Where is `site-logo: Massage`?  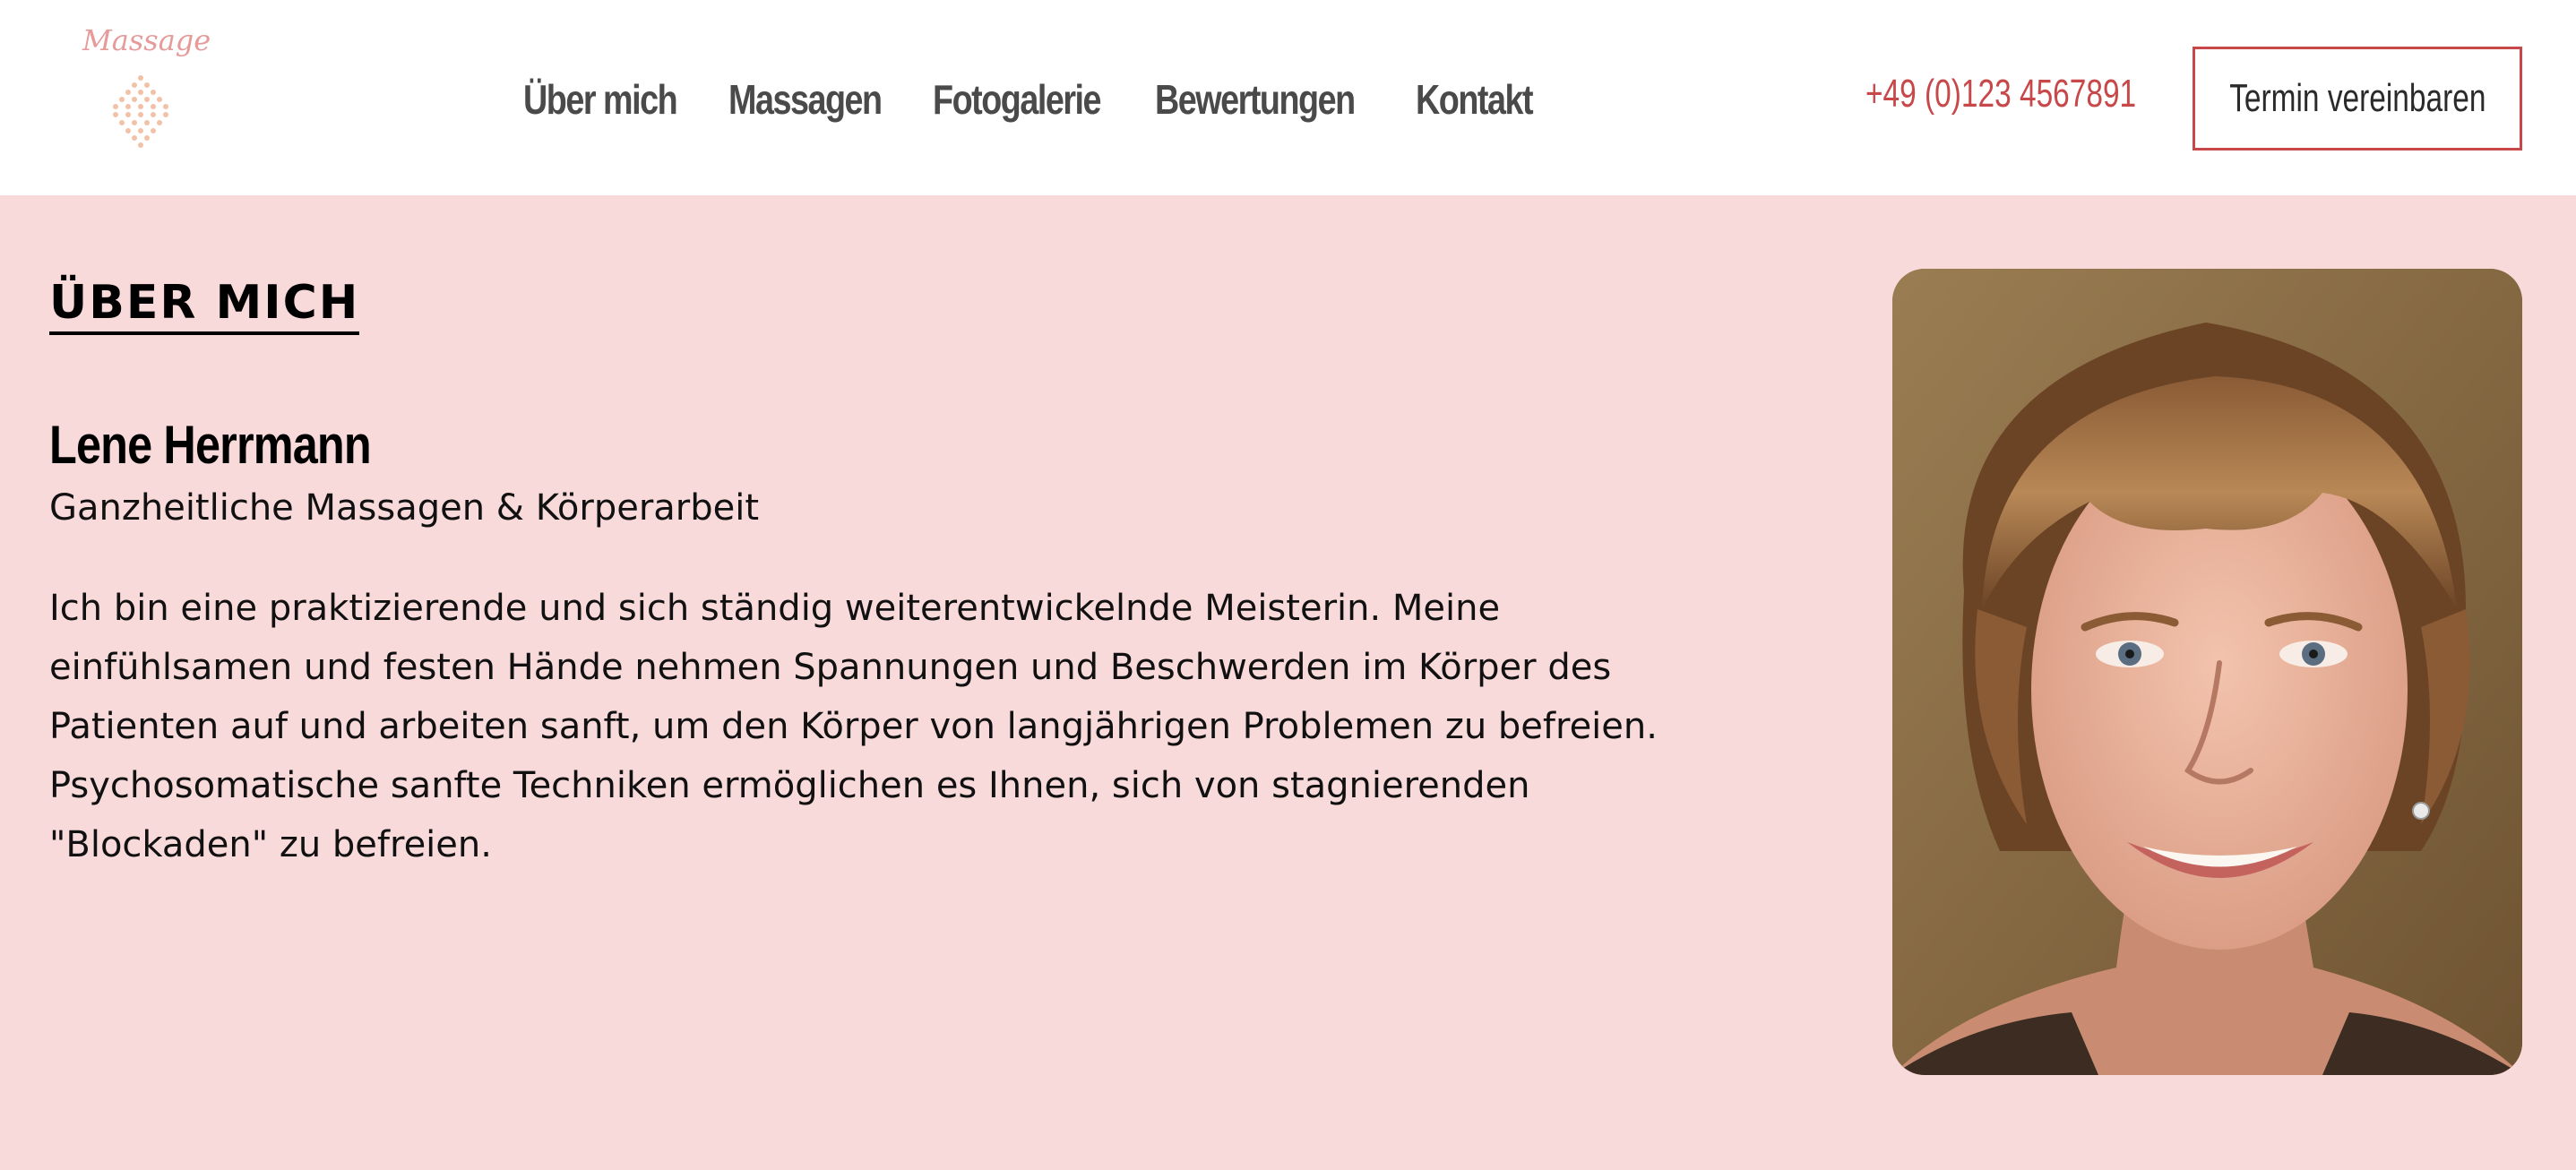
site-logo: Massage is located at coordinates (146, 90).